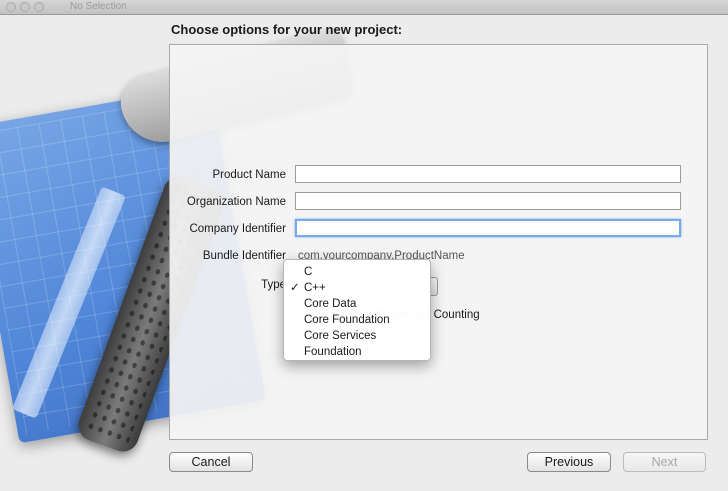 The image size is (728, 491). Describe the element at coordinates (25, 7) in the screenshot. I see `minimize-window-button` at that location.